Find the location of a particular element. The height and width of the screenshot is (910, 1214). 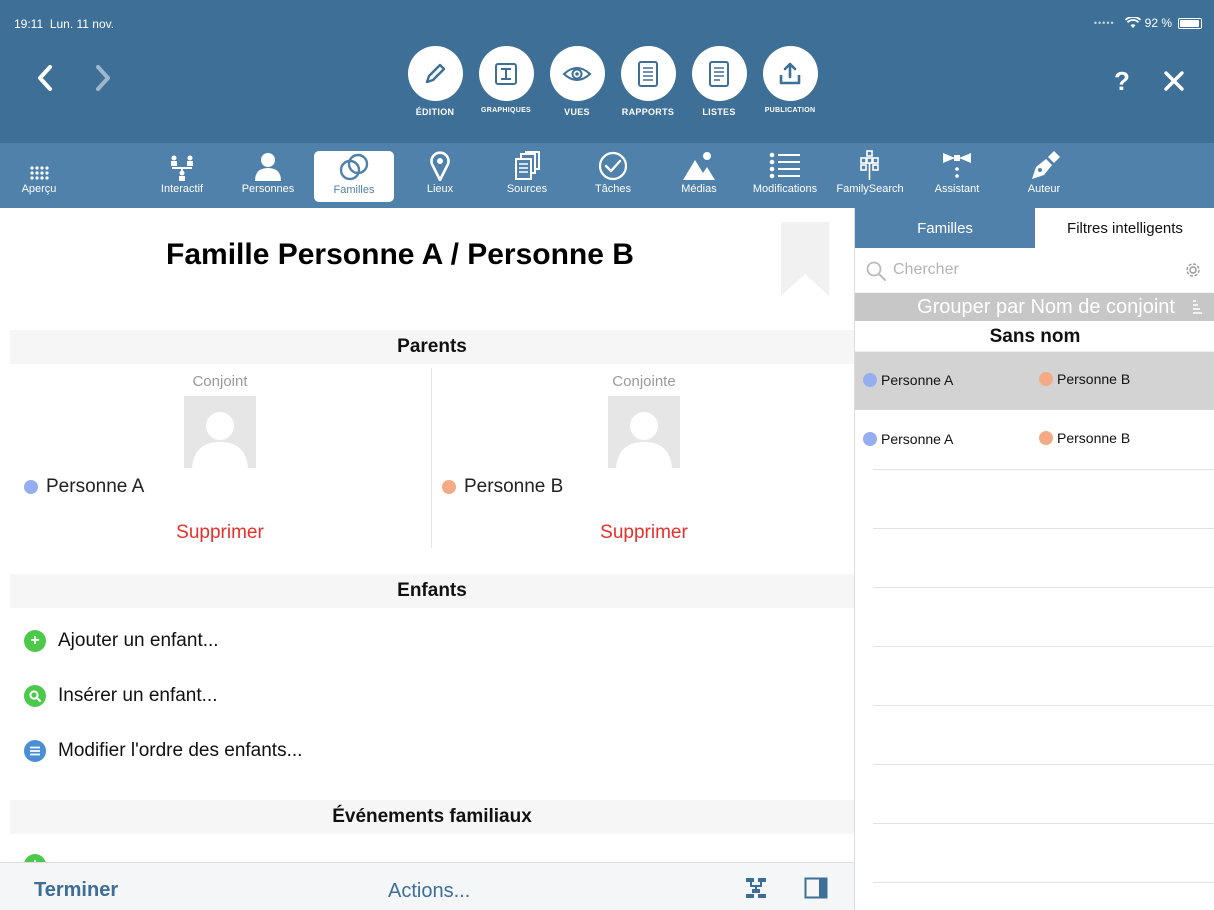

familysearch-icon is located at coordinates (869, 165).